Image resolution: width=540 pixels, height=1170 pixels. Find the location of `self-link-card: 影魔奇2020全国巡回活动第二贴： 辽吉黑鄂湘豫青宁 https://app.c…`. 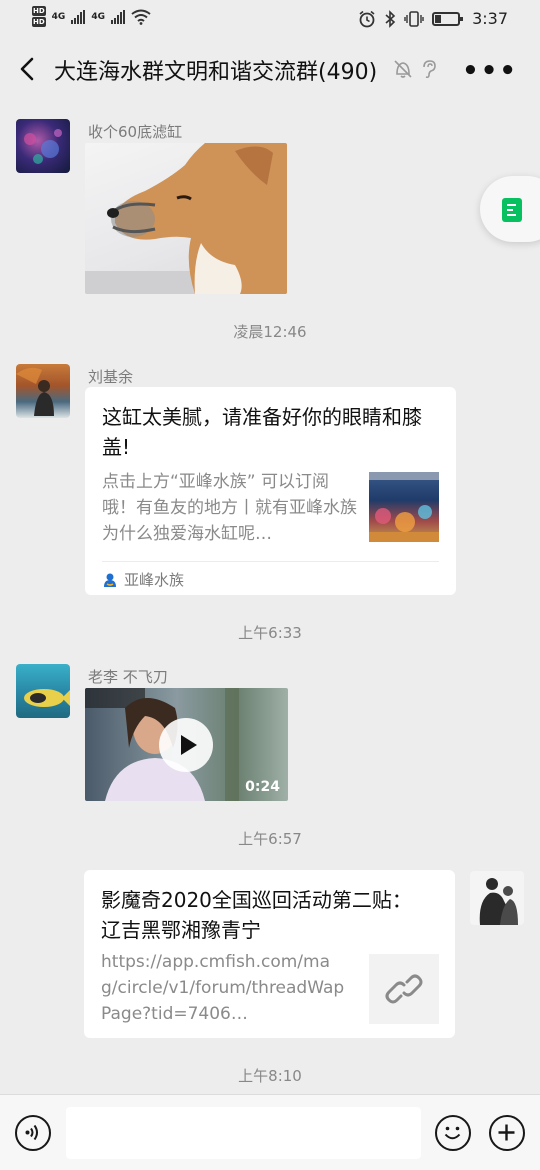

self-link-card: 影魔奇2020全国巡回活动第二贴： 辽吉黑鄂湘豫青宁 https://app.c… is located at coordinates (269, 954).